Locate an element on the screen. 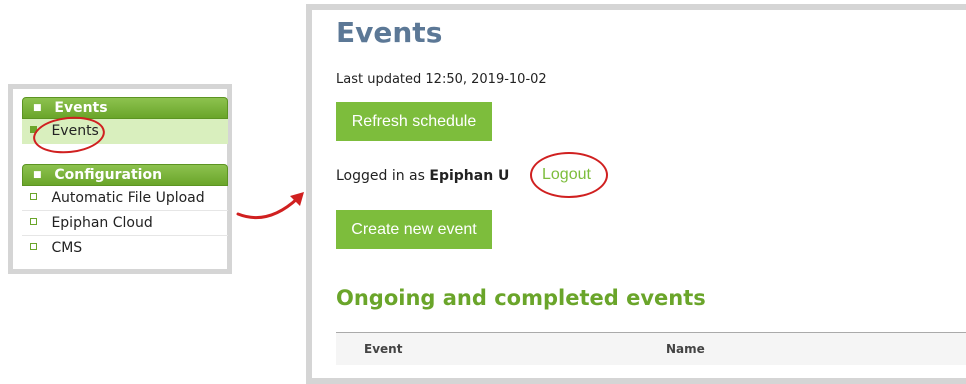 The image size is (966, 384). sidebar-header-label: Events is located at coordinates (81, 108).